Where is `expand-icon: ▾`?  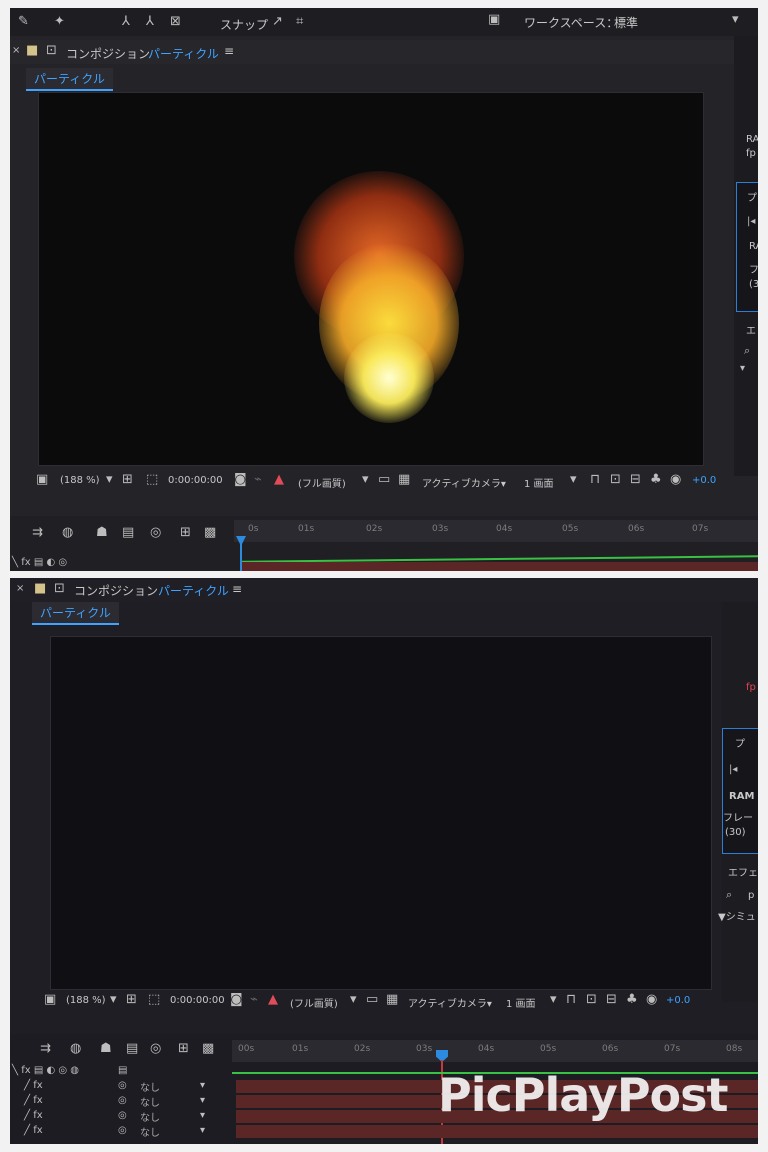
expand-icon: ▾ is located at coordinates (742, 369).